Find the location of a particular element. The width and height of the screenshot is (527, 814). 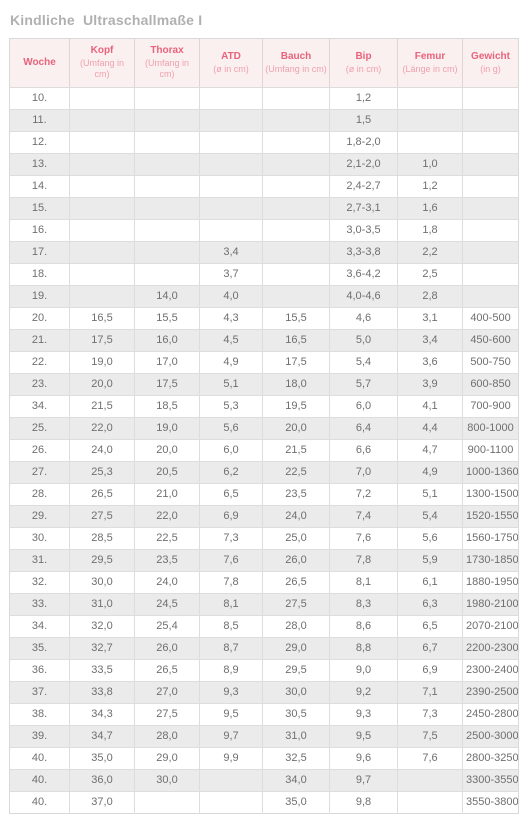

cell-bip: 2,1-2,0 is located at coordinates (363, 164).